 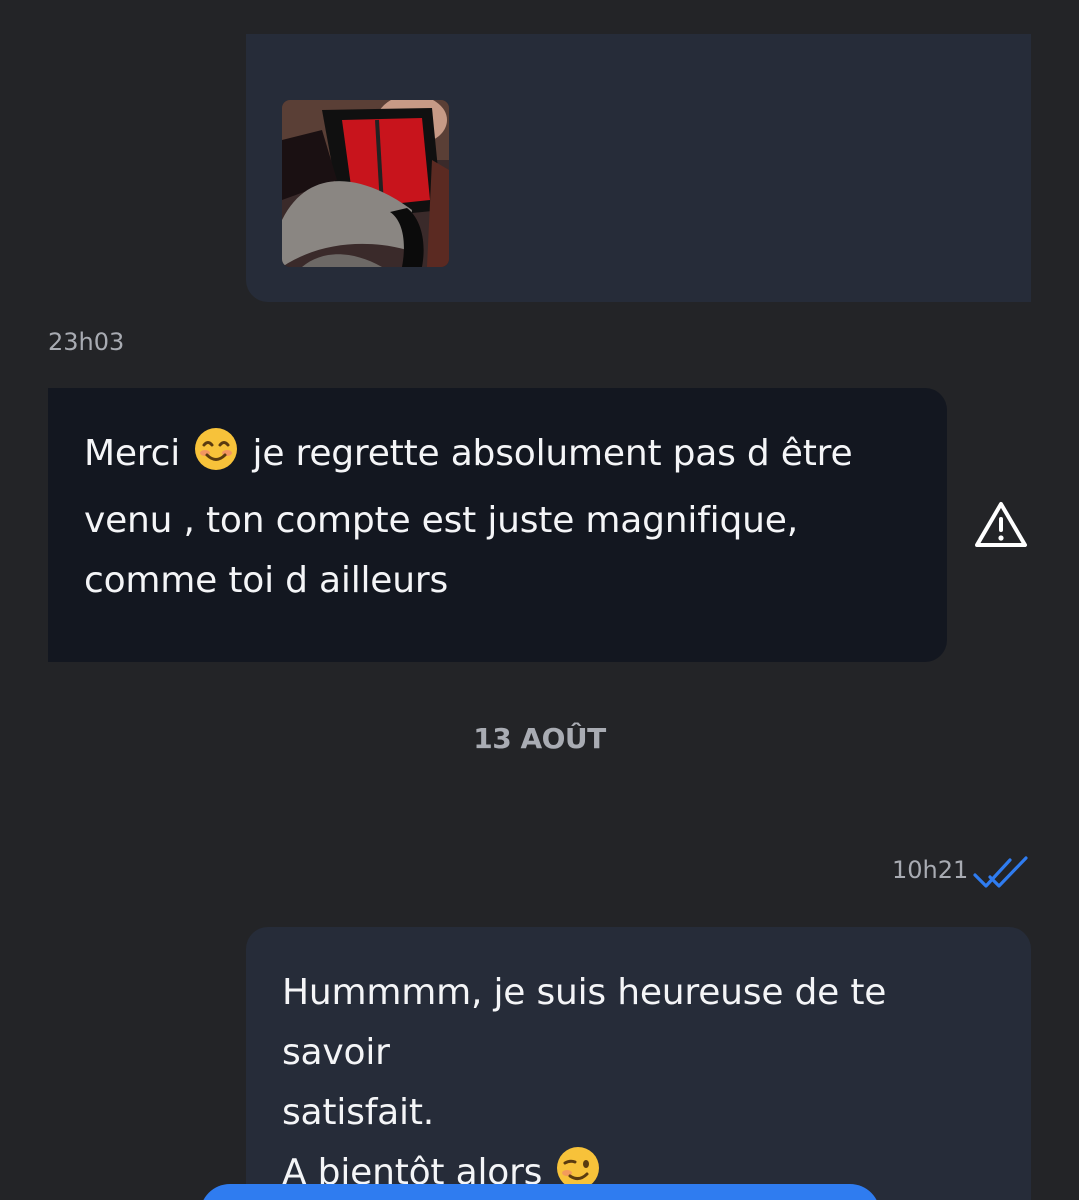 I want to click on smiling-face-icon, so click(x=216, y=458).